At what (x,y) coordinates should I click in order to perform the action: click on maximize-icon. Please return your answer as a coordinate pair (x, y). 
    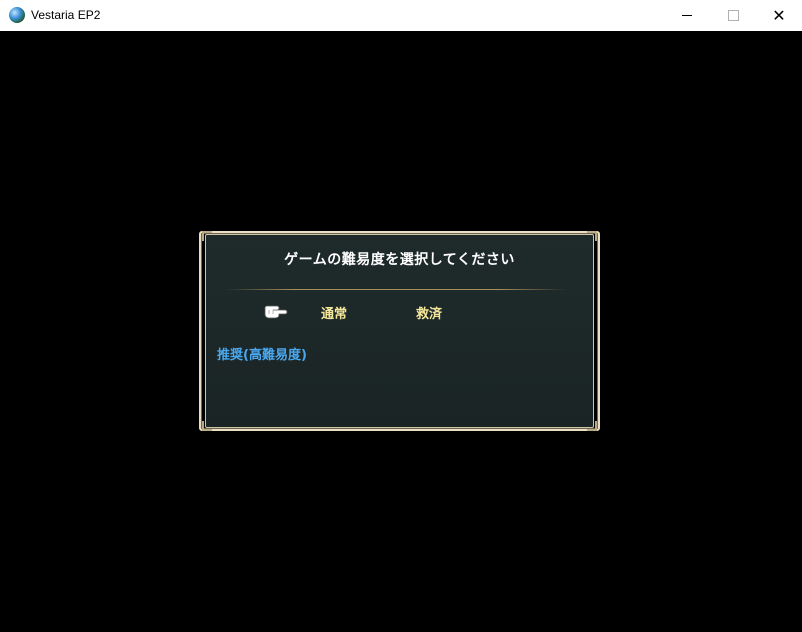
    Looking at the image, I should click on (733, 15).